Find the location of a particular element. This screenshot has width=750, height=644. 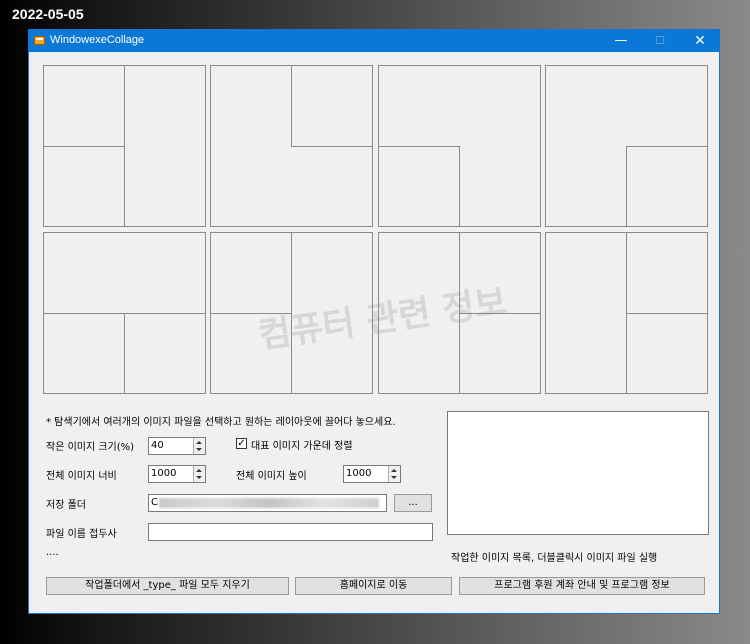

file-prefix-field is located at coordinates (290, 532).